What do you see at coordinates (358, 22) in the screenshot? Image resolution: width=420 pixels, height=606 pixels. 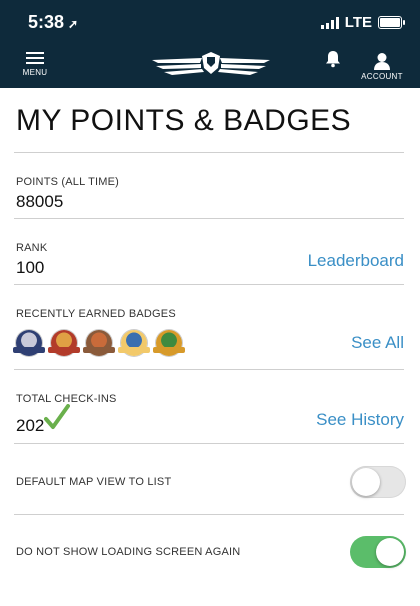 I see `carrier-label: LTE` at bounding box center [358, 22].